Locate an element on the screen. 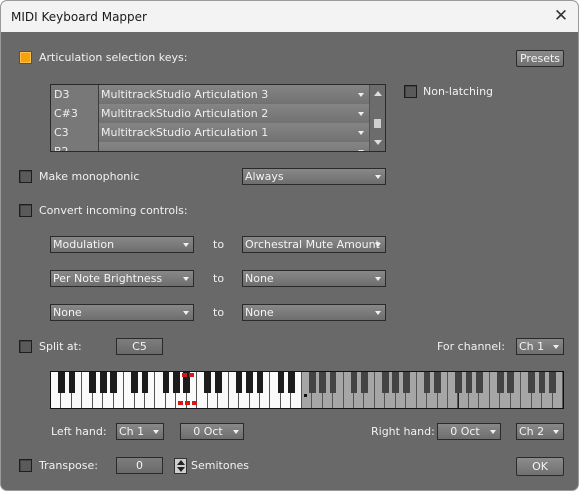  right-hand-octave-dropdown: 0 Oct is located at coordinates (469, 431).